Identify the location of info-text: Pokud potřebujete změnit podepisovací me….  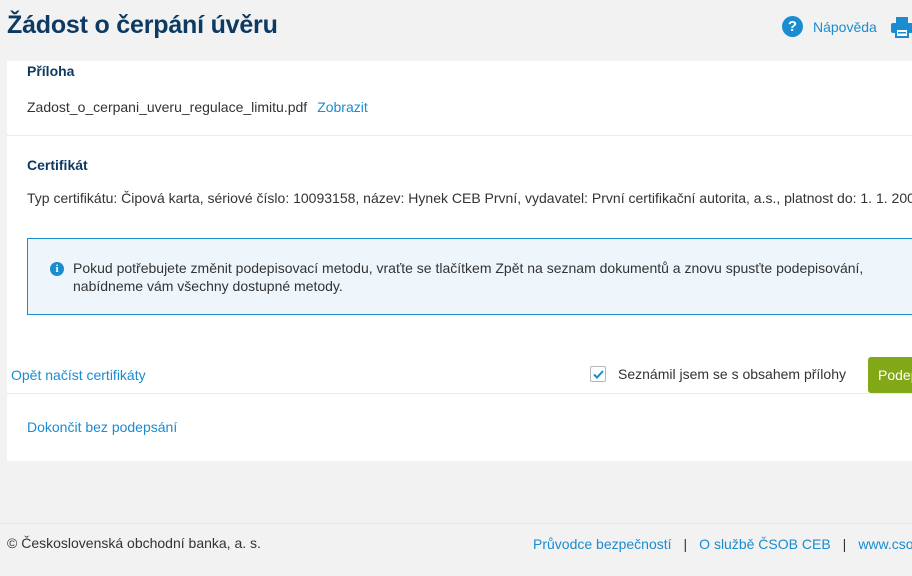
(468, 277).